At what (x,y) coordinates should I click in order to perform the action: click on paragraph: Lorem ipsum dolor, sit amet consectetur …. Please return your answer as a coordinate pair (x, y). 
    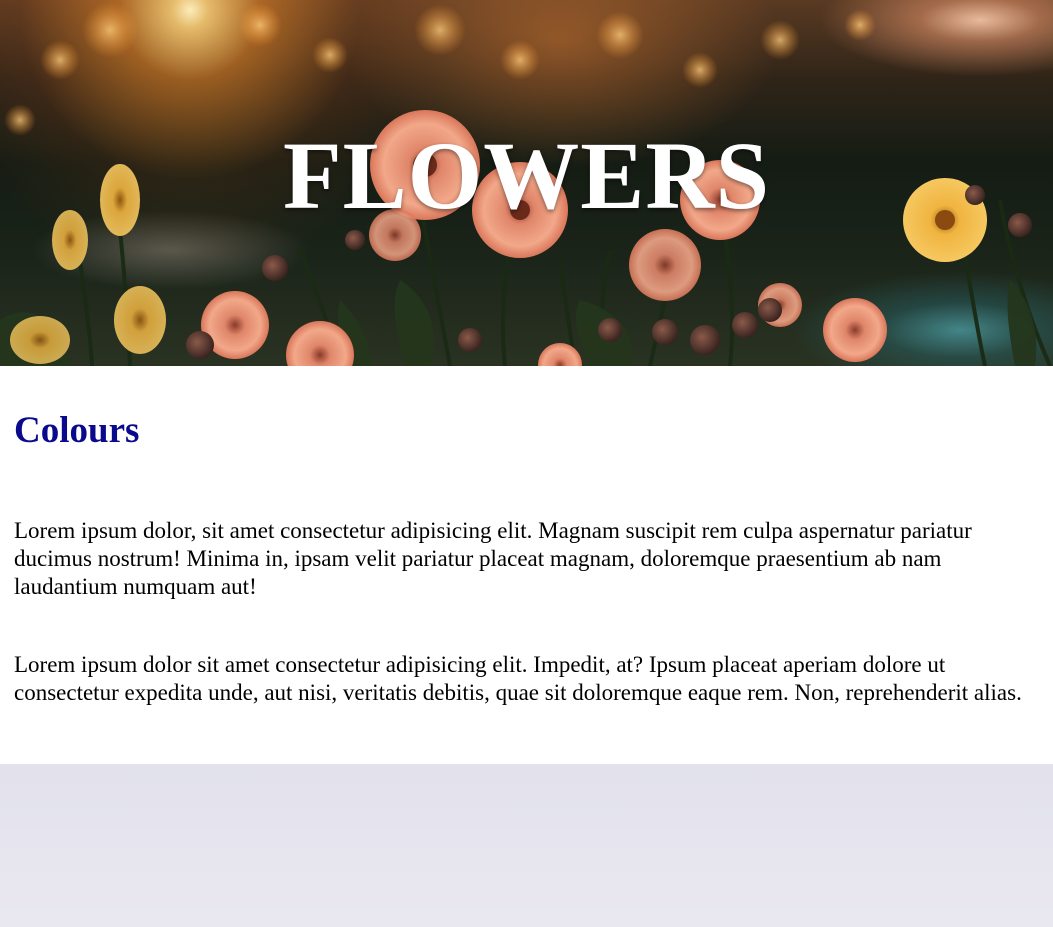
    Looking at the image, I should click on (493, 558).